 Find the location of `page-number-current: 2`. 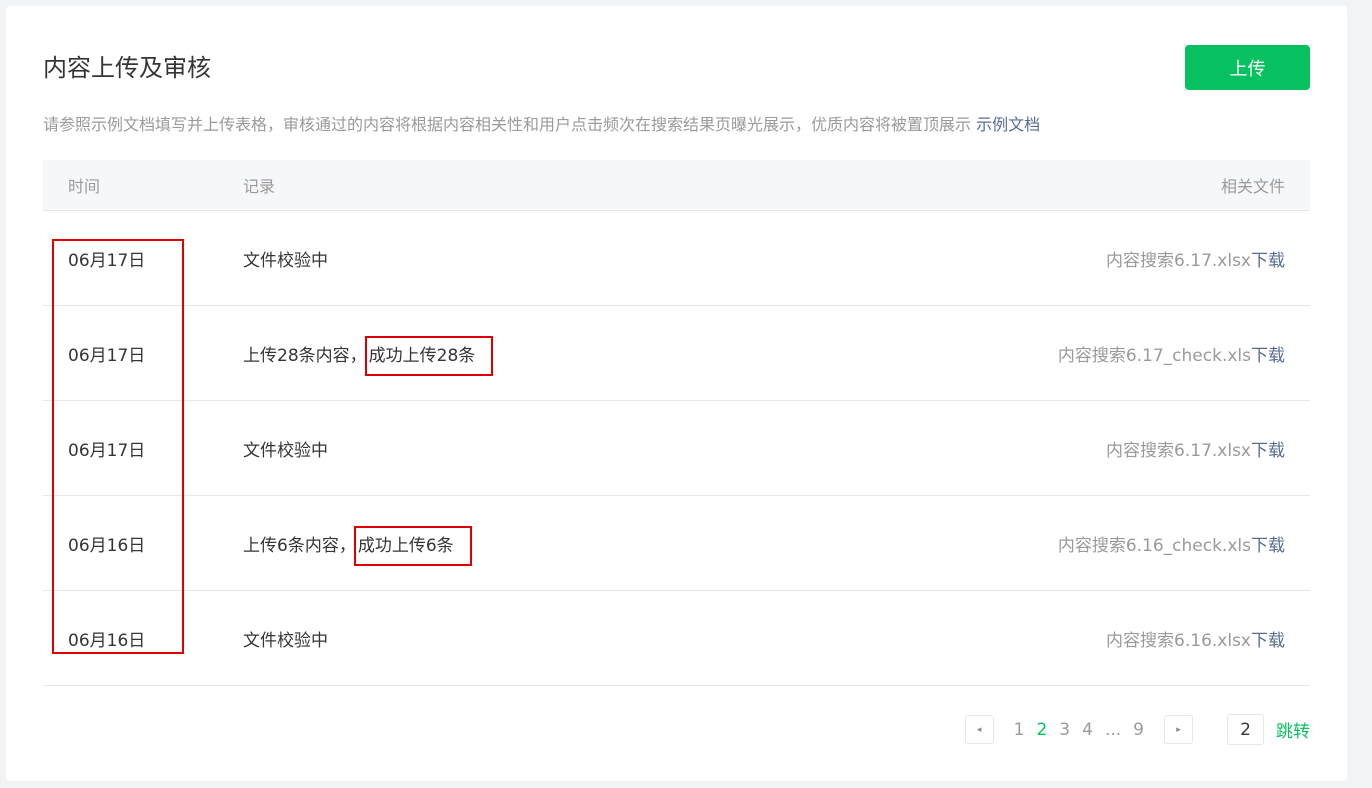

page-number-current: 2 is located at coordinates (1041, 730).